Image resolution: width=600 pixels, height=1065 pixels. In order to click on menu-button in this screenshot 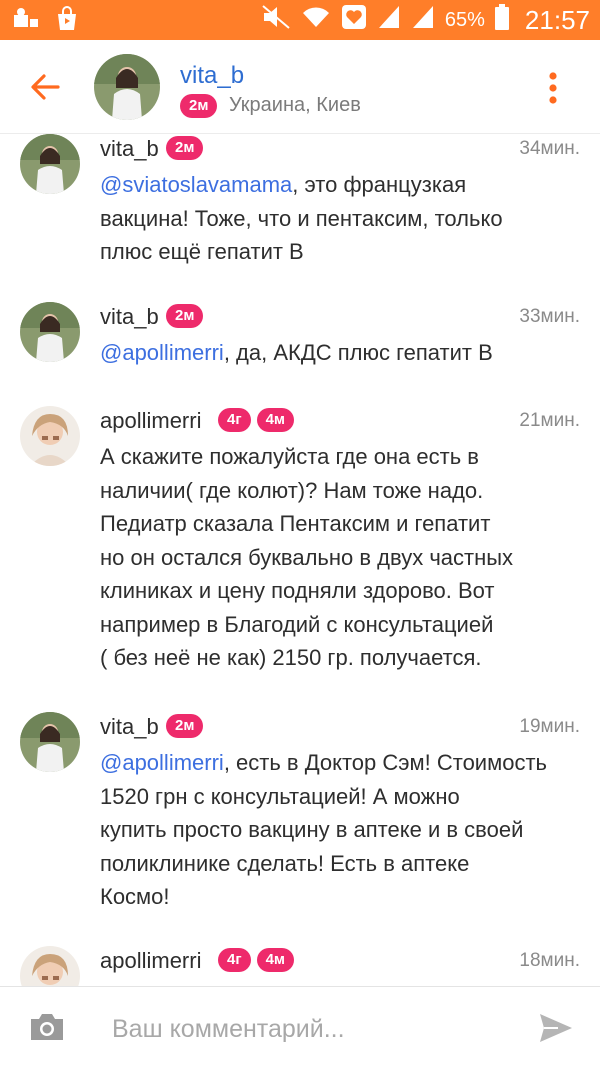, I will do `click(553, 88)`.